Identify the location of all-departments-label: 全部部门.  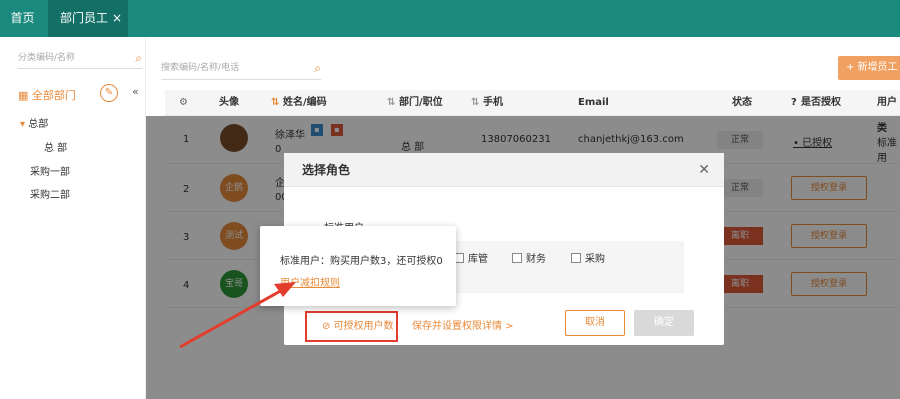
(53, 95).